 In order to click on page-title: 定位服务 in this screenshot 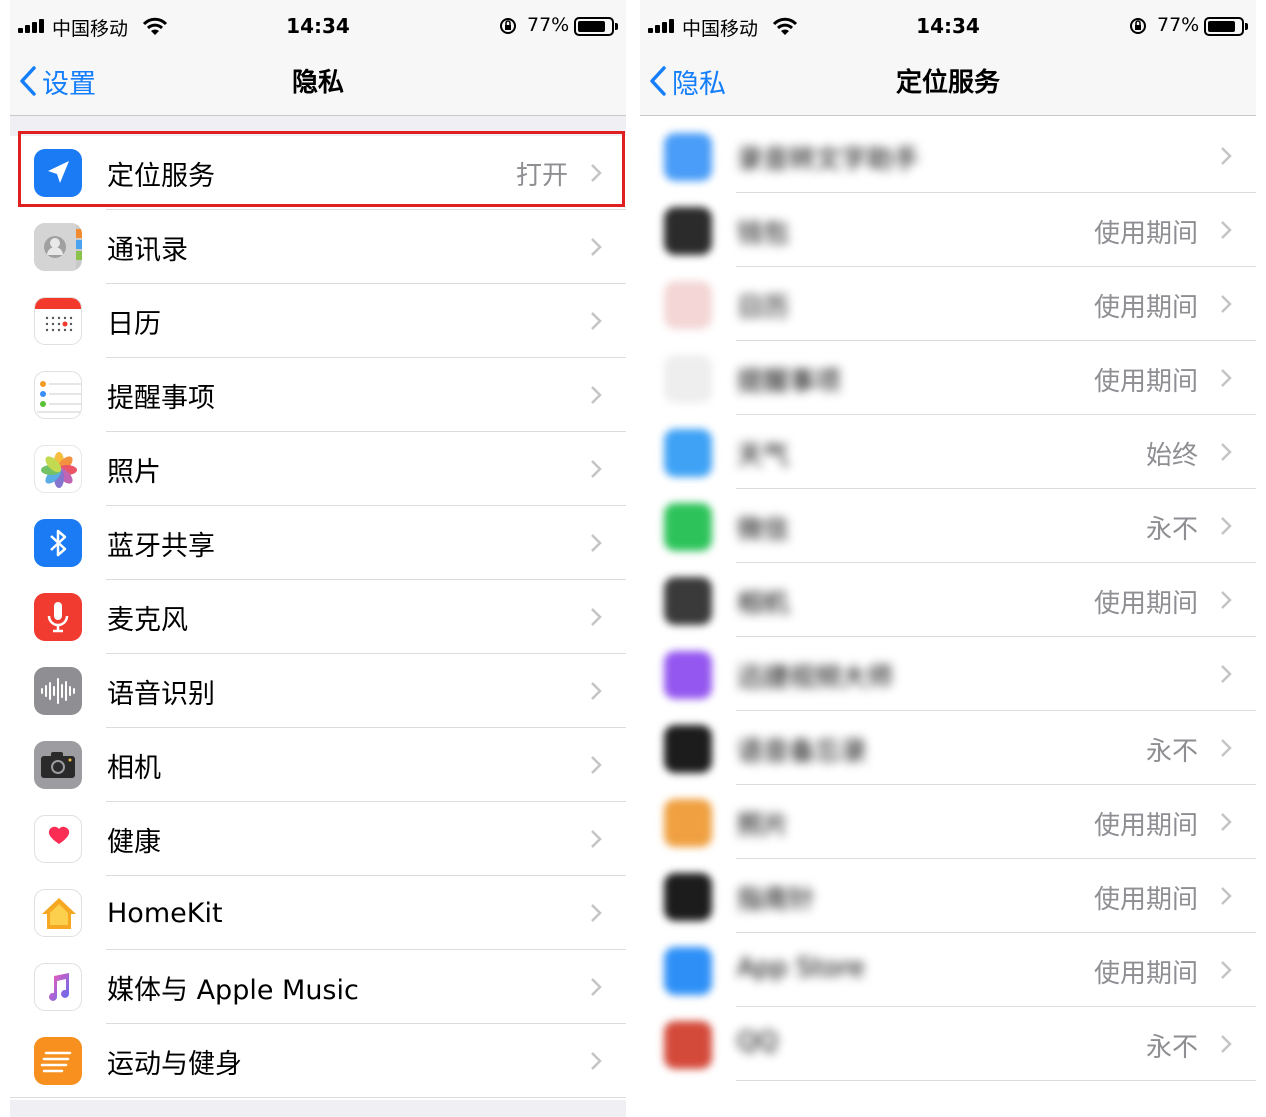, I will do `click(947, 83)`.